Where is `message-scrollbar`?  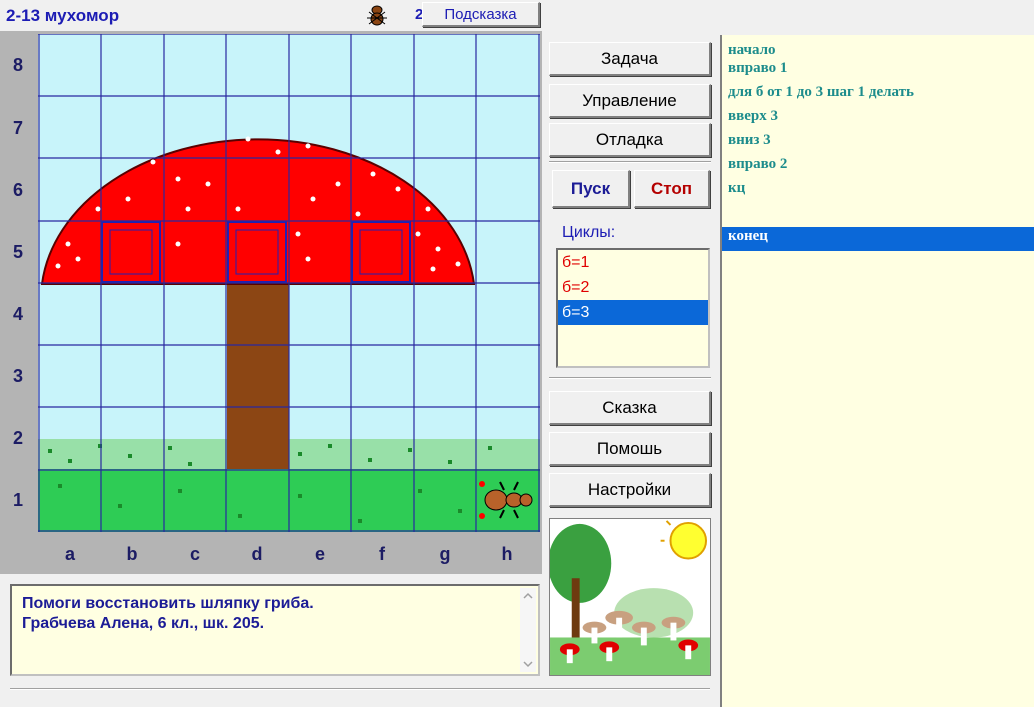
message-scrollbar is located at coordinates (528, 630).